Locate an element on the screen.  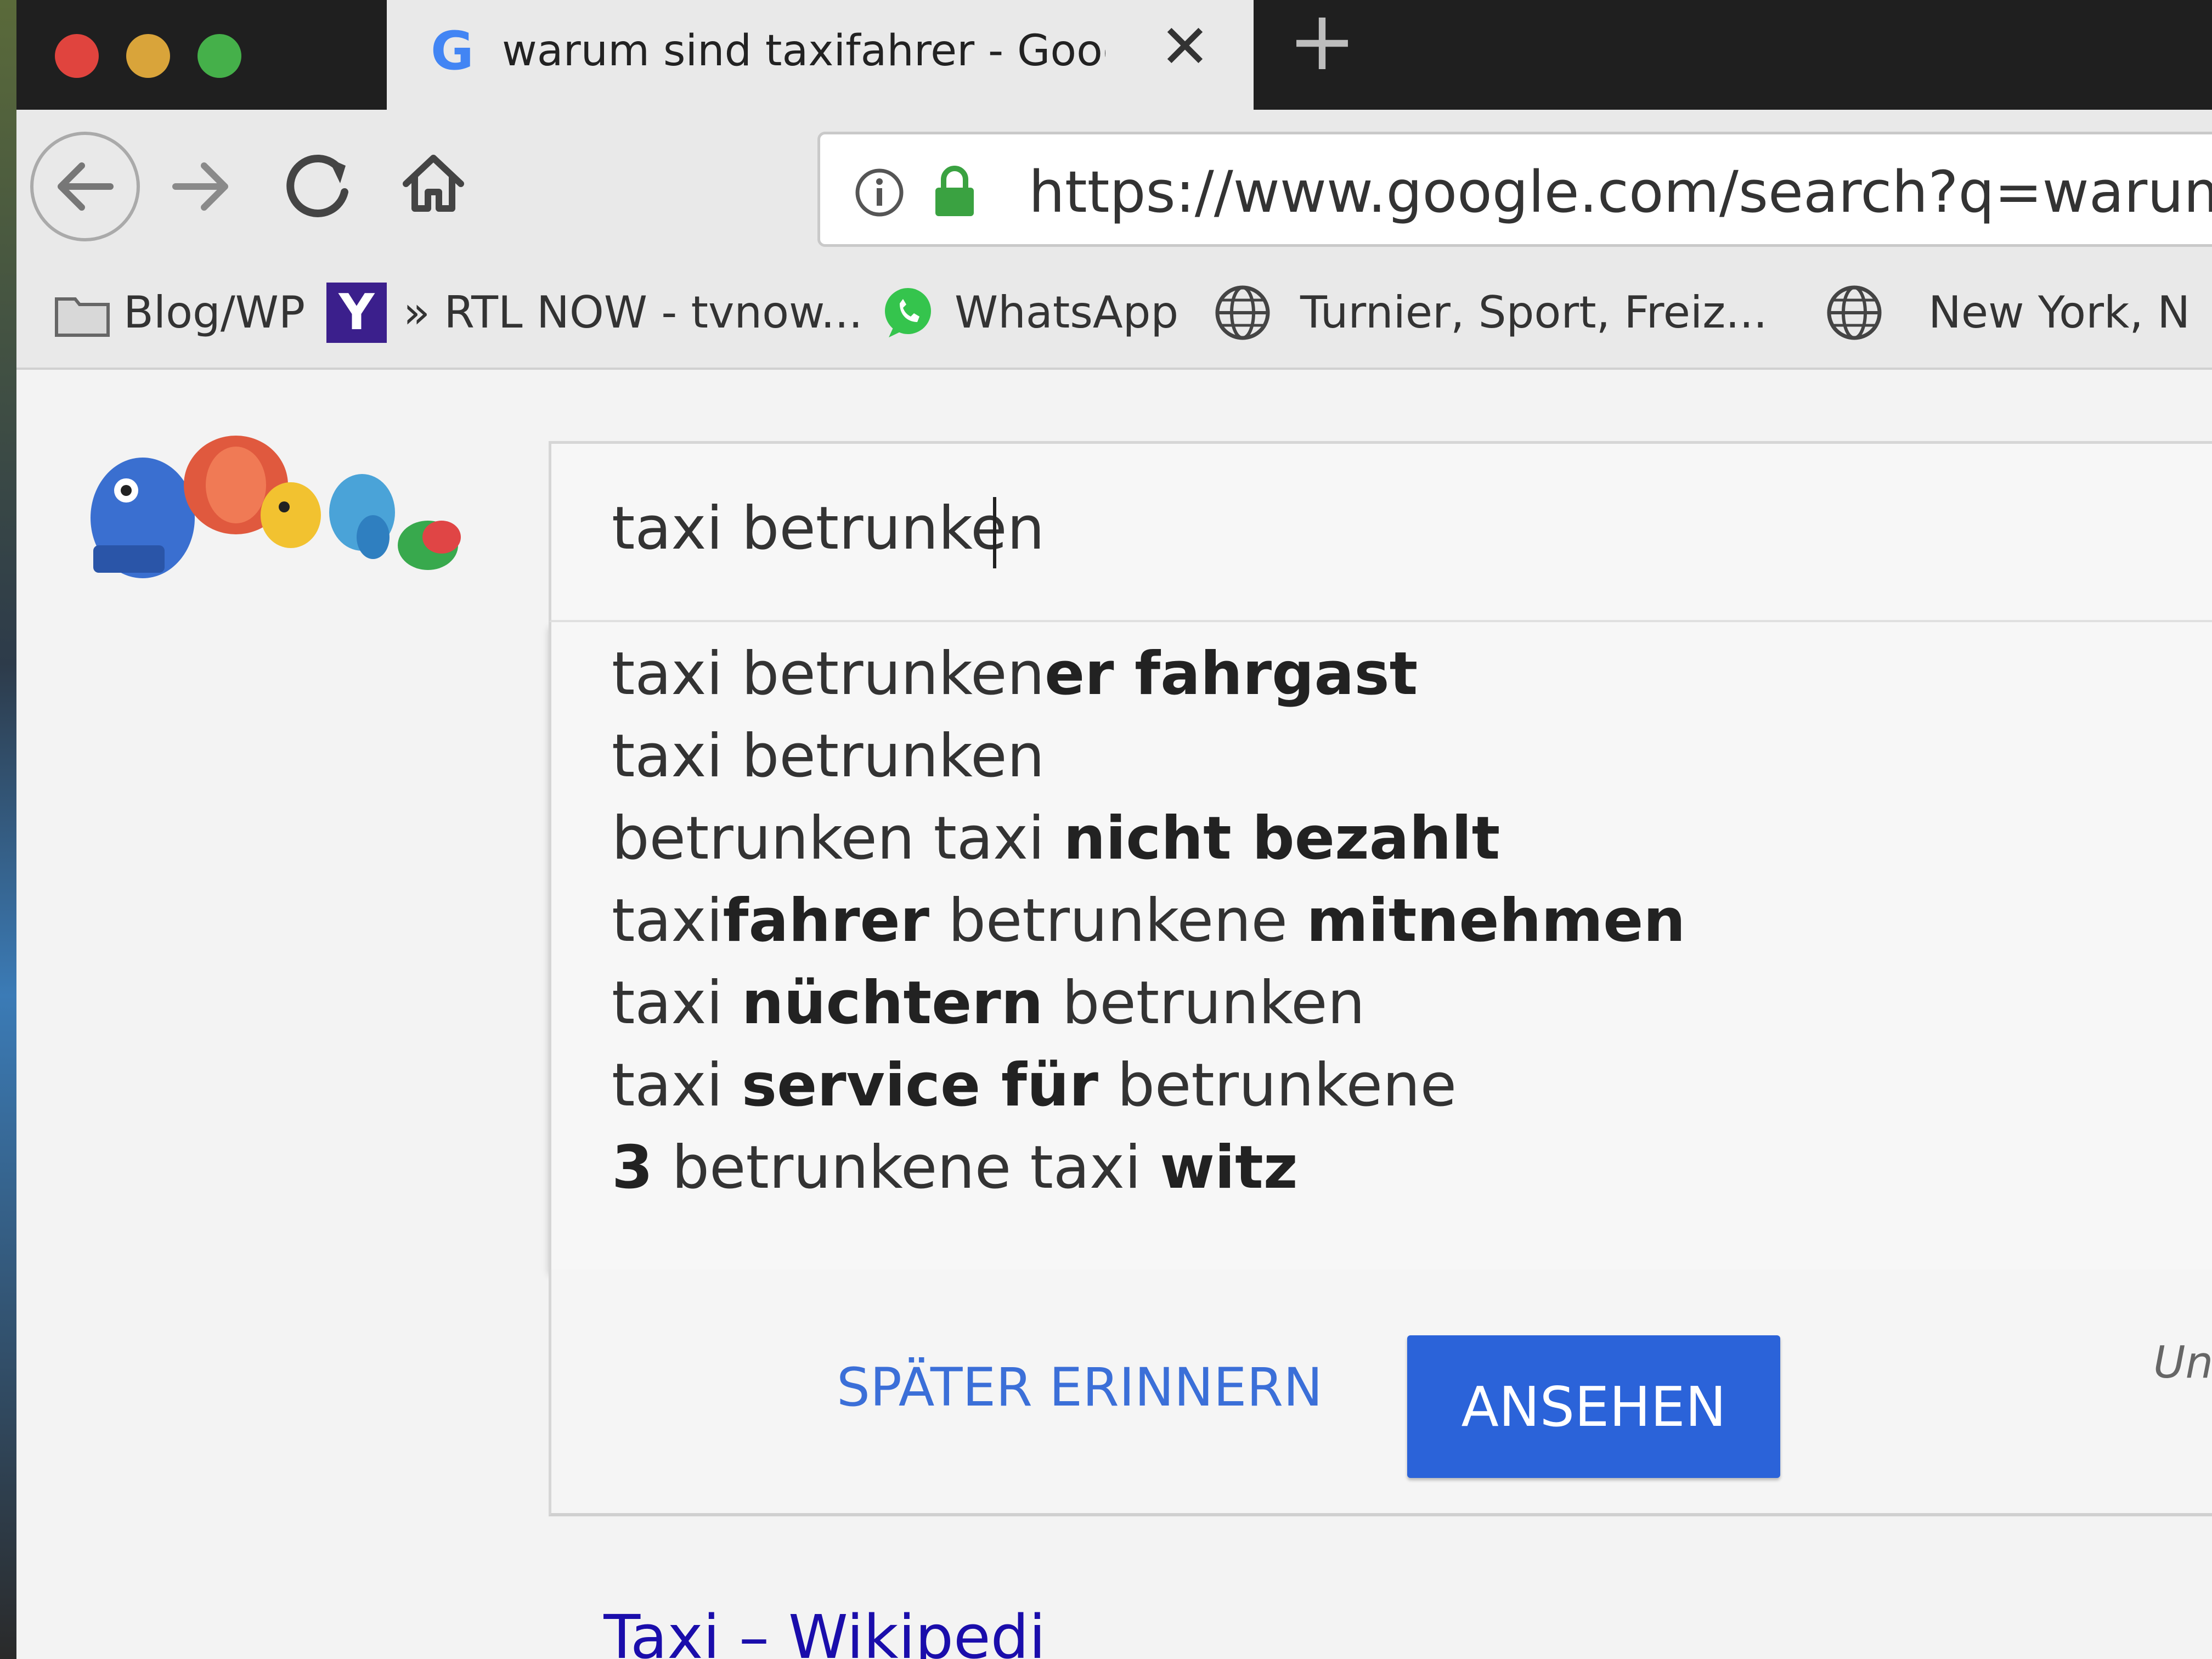
suggestion-item: taxifahrer betrunkene mitnehmen is located at coordinates (1380, 921).